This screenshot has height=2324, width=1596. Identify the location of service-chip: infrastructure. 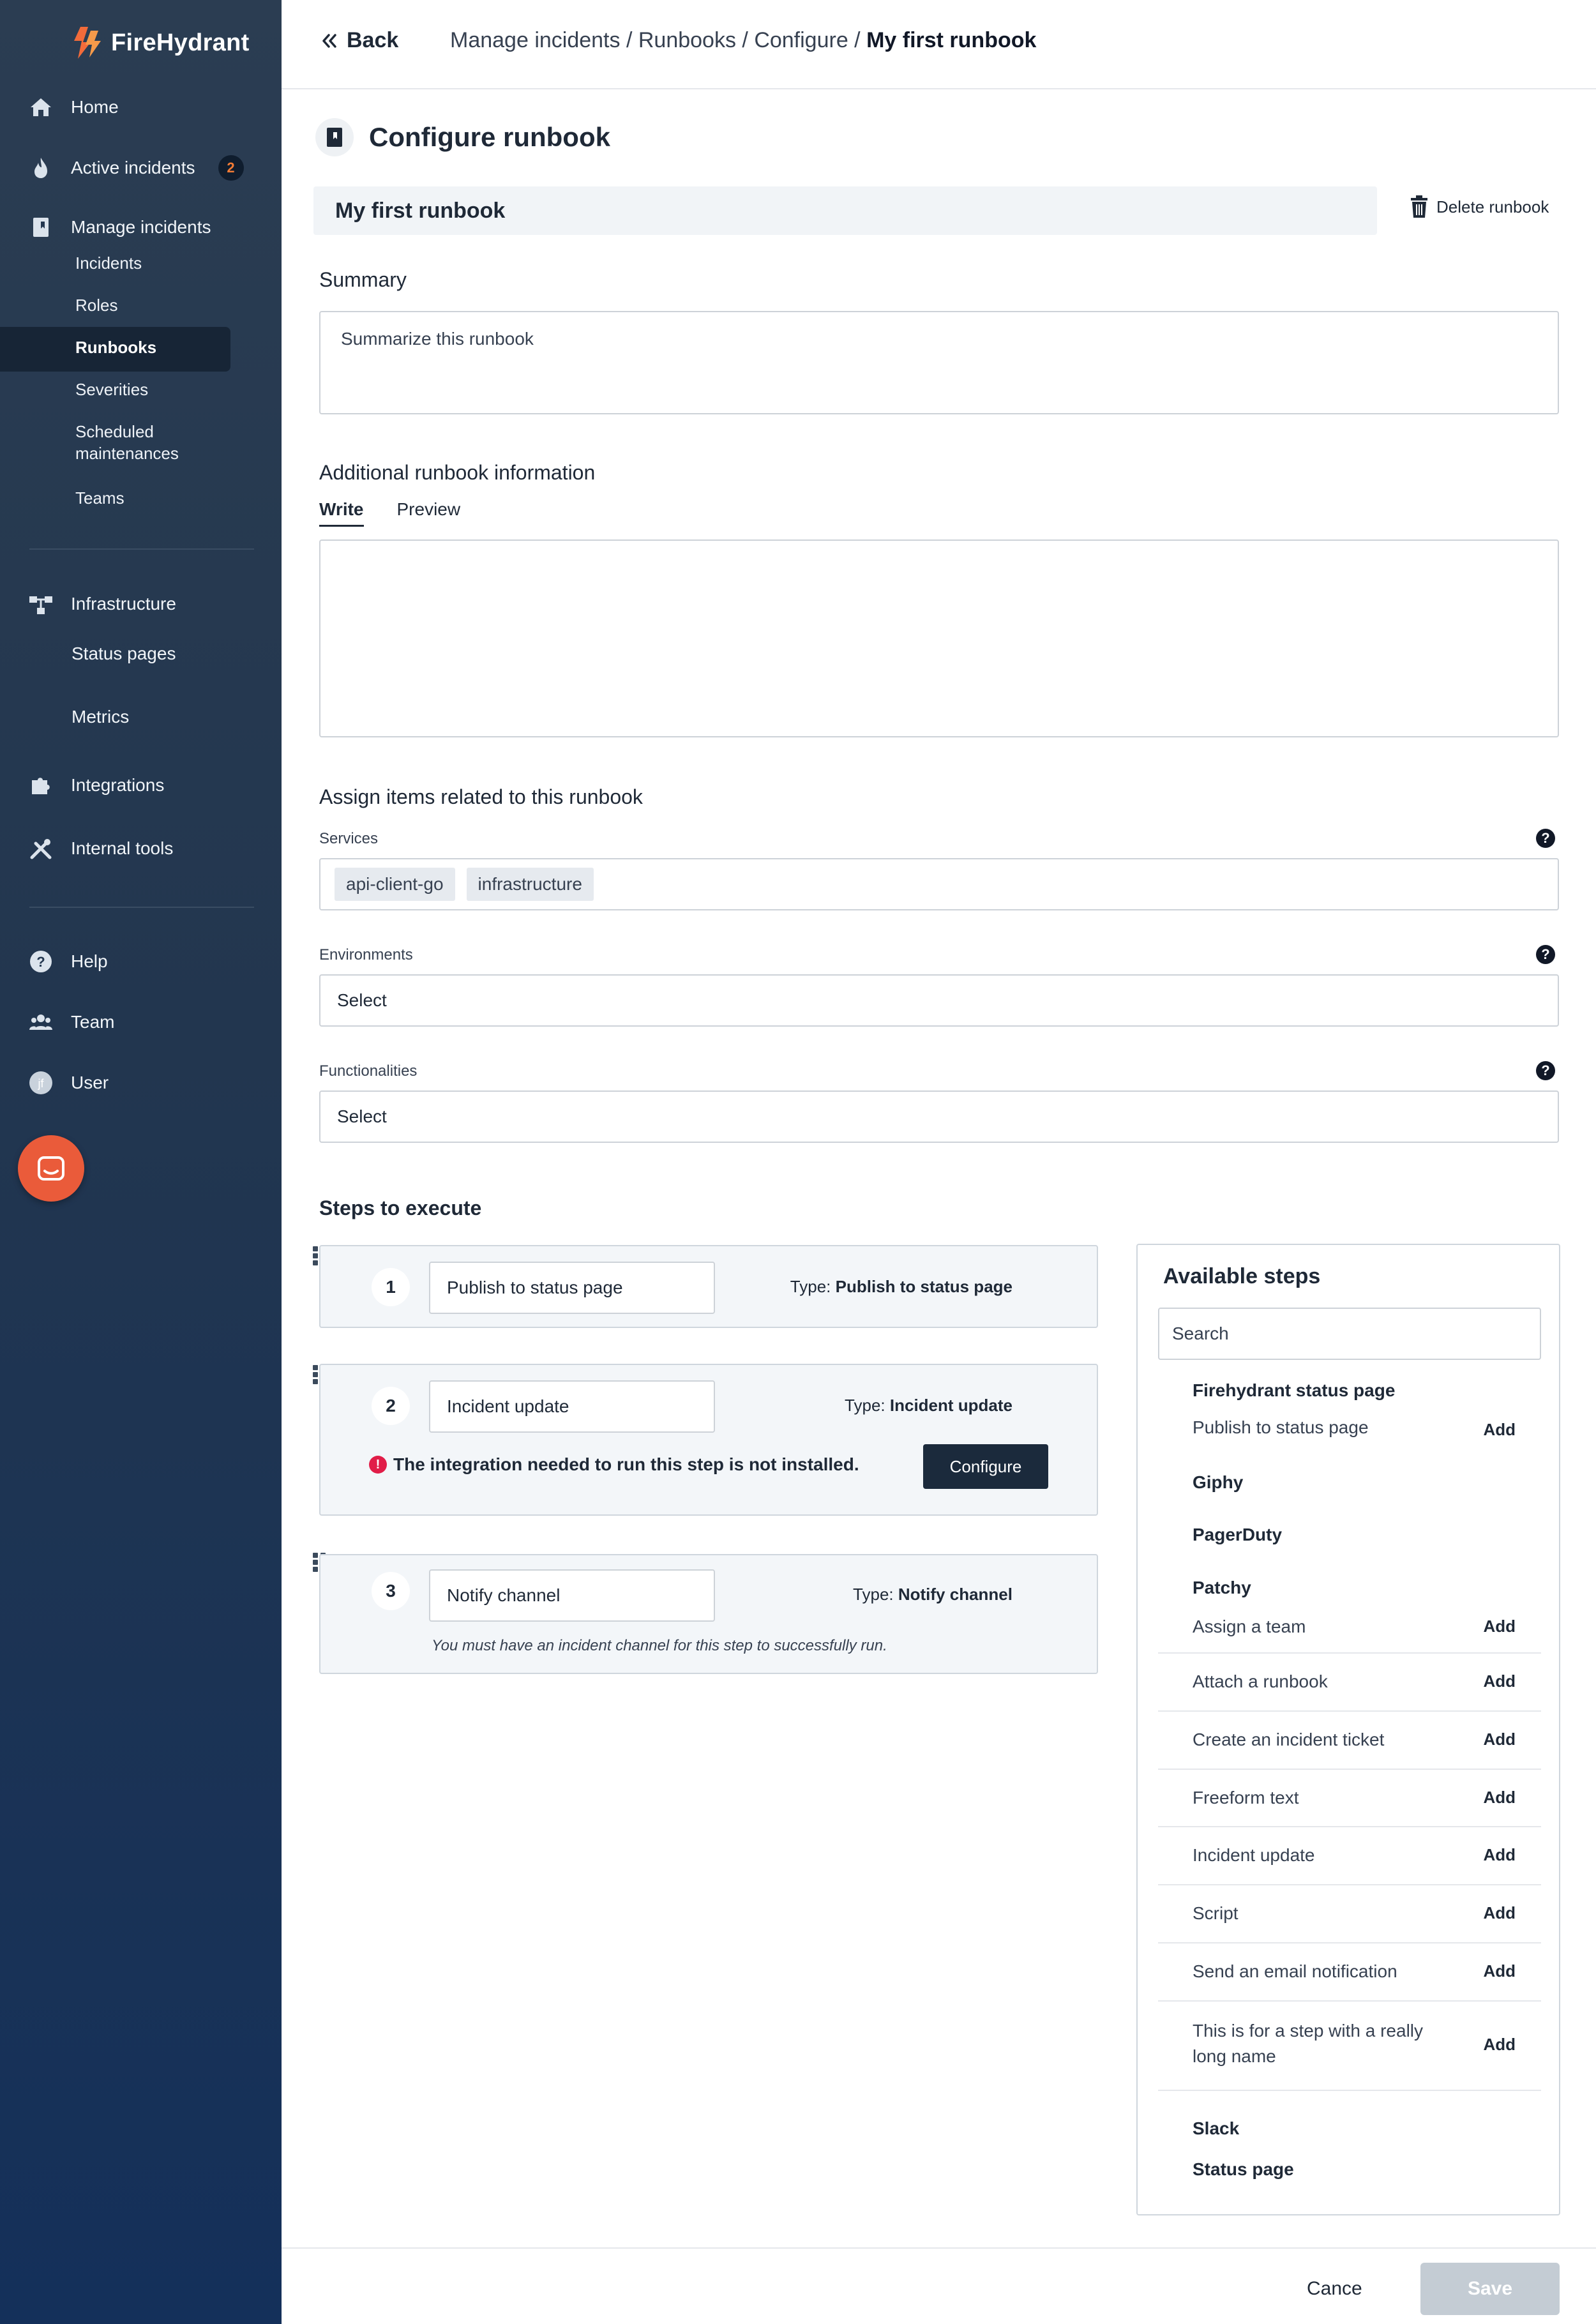
(530, 884).